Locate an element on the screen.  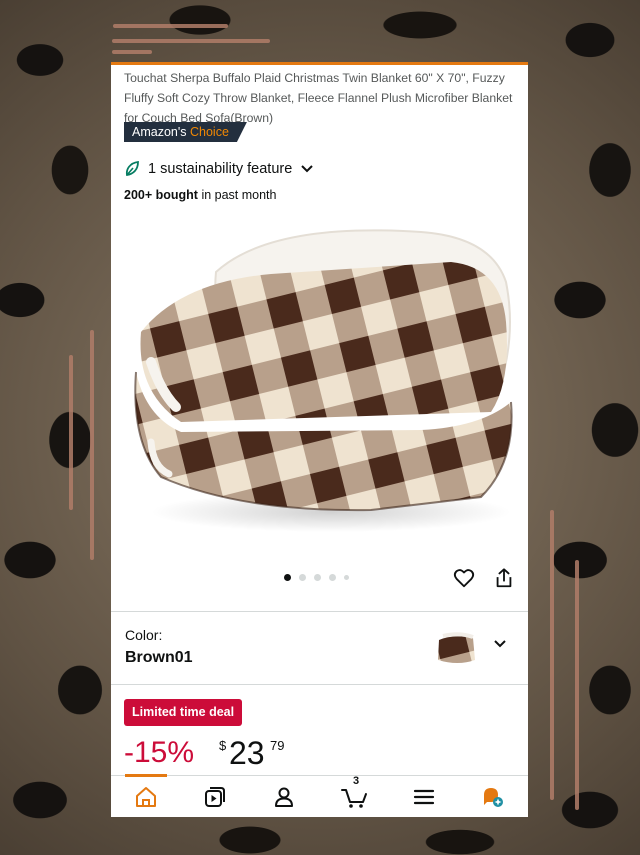
home-icon is located at coordinates (146, 797).